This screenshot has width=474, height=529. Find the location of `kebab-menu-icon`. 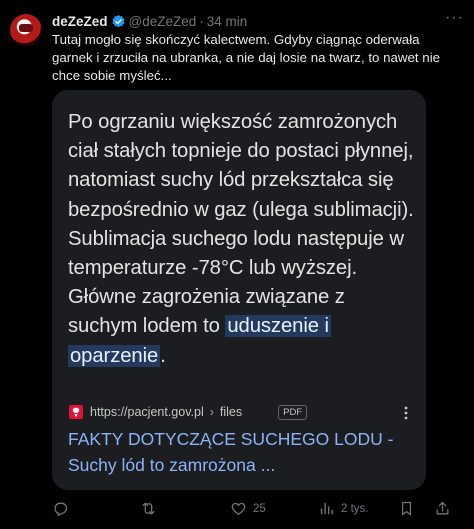

kebab-menu-icon is located at coordinates (406, 413).